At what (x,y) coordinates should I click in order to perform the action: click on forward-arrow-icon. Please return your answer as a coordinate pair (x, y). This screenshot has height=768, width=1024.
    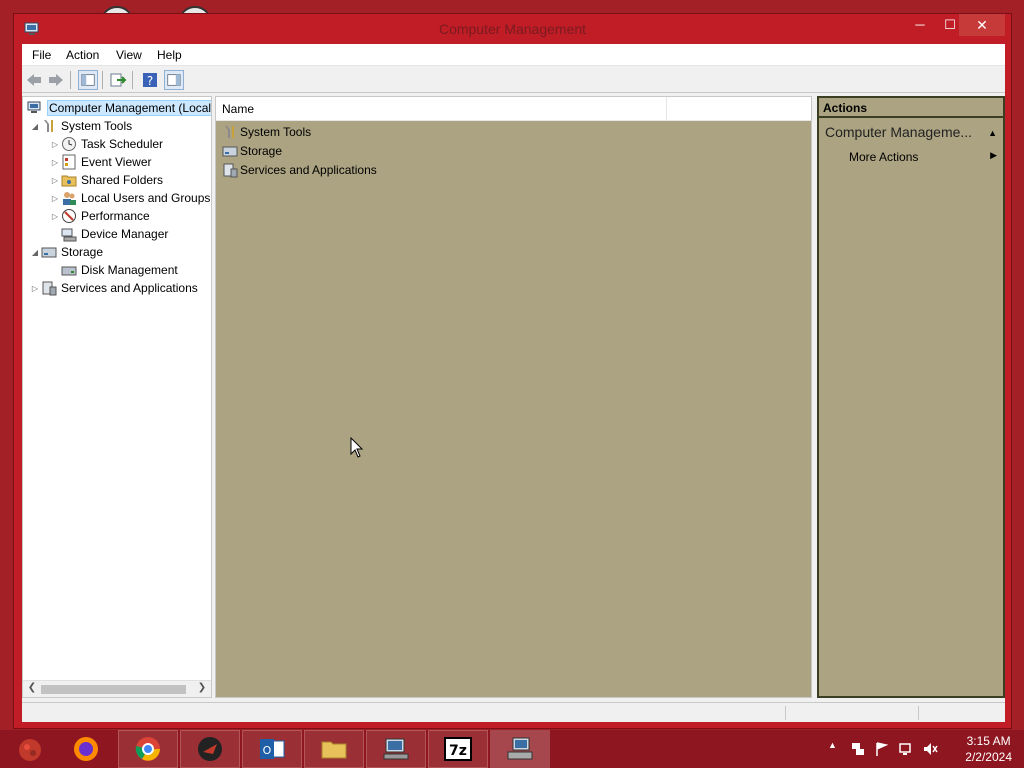
    Looking at the image, I should click on (56, 80).